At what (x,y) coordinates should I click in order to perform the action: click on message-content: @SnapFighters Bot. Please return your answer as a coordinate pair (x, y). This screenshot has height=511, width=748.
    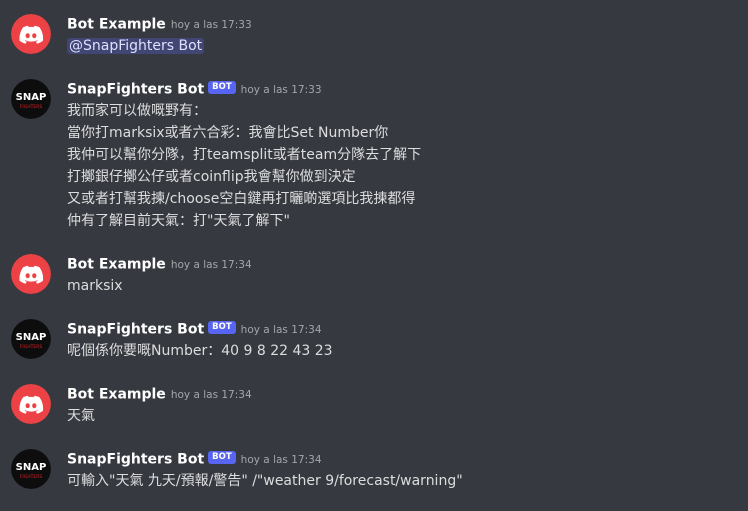
    Looking at the image, I should click on (136, 46).